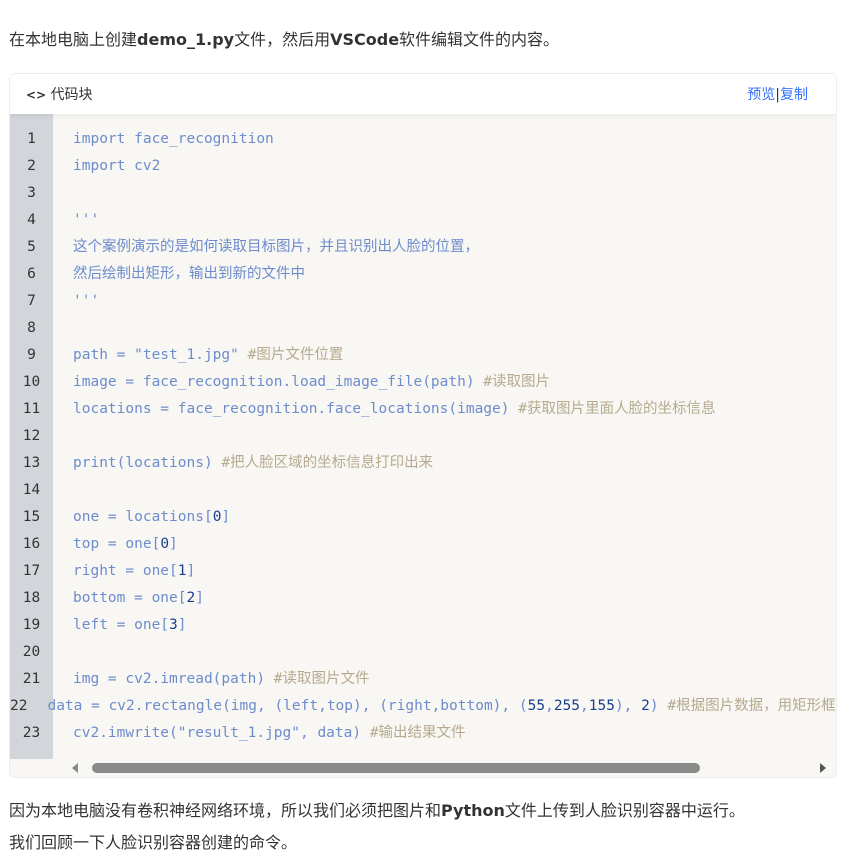 This screenshot has width=852, height=860. What do you see at coordinates (31, 598) in the screenshot?
I see `line-number: 18` at bounding box center [31, 598].